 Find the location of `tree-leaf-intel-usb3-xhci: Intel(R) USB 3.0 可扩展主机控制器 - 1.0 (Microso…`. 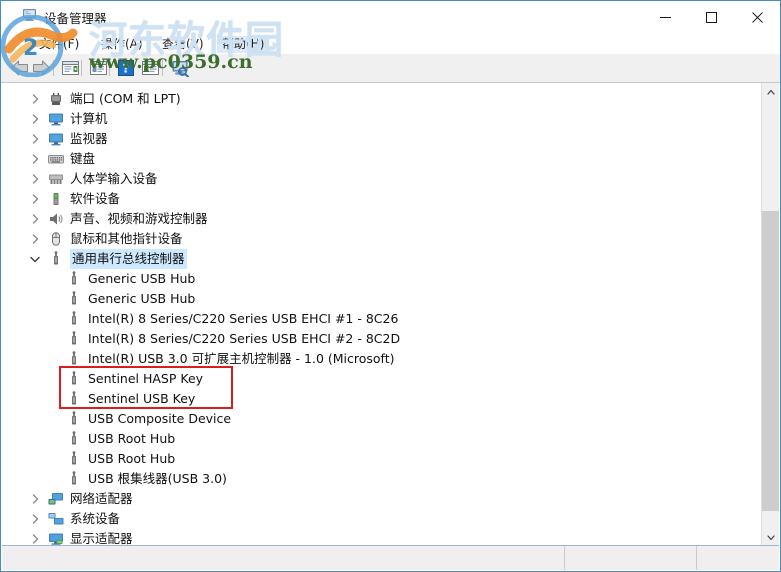

tree-leaf-intel-usb3-xhci: Intel(R) USB 3.0 可扩展主机控制器 - 1.0 (Microso… is located at coordinates (220, 359).